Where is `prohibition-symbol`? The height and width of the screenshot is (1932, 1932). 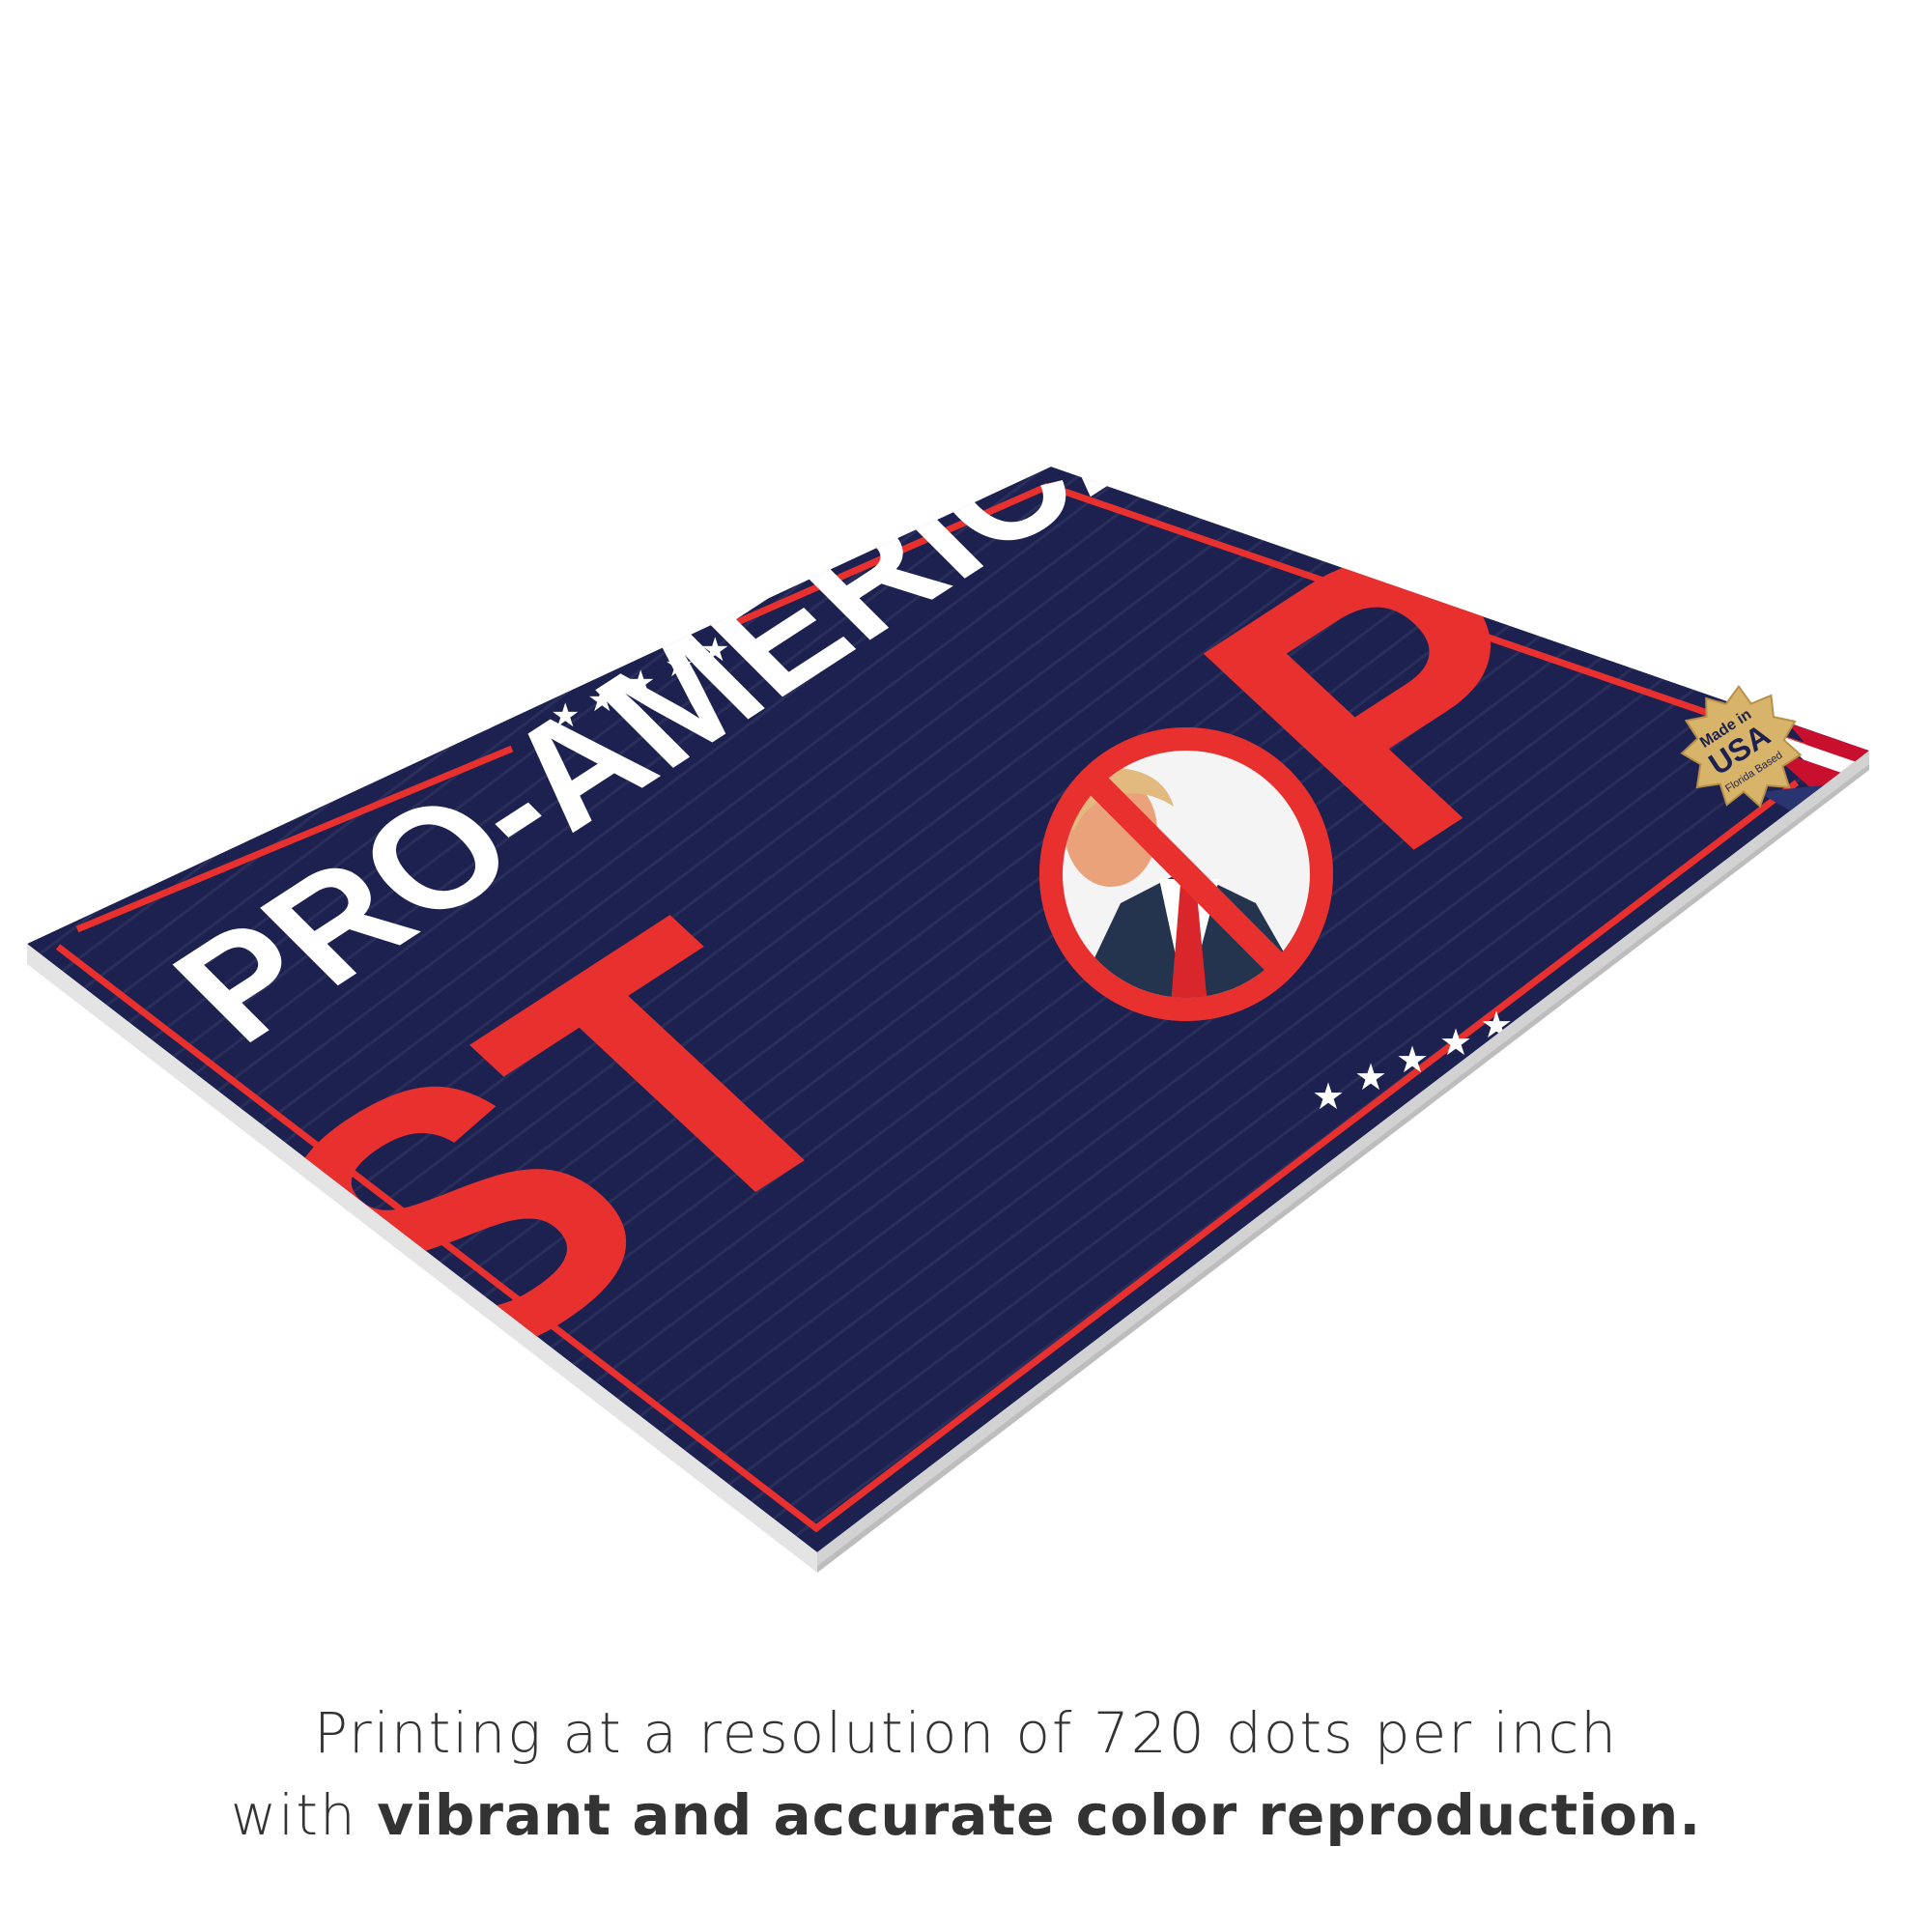
prohibition-symbol is located at coordinates (1186, 874).